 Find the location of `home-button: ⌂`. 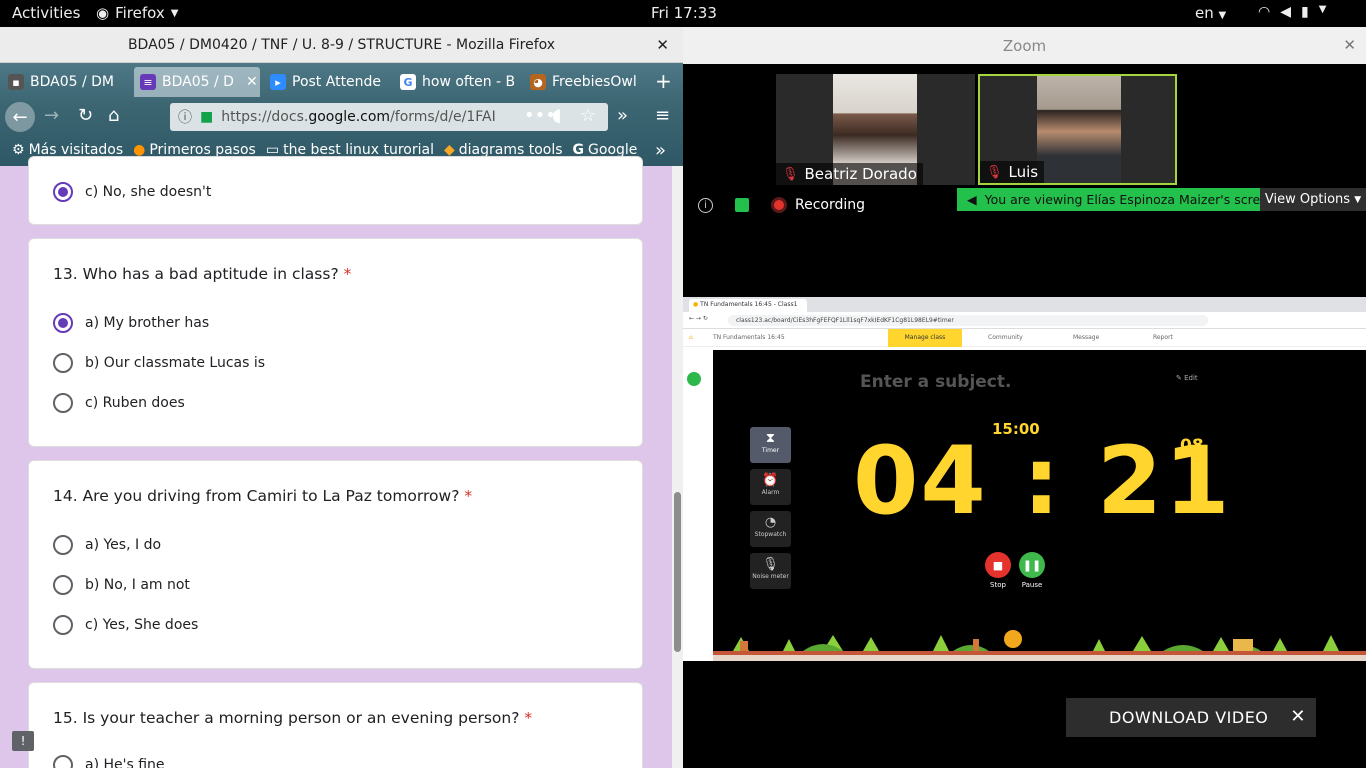

home-button: ⌂ is located at coordinates (113, 115).